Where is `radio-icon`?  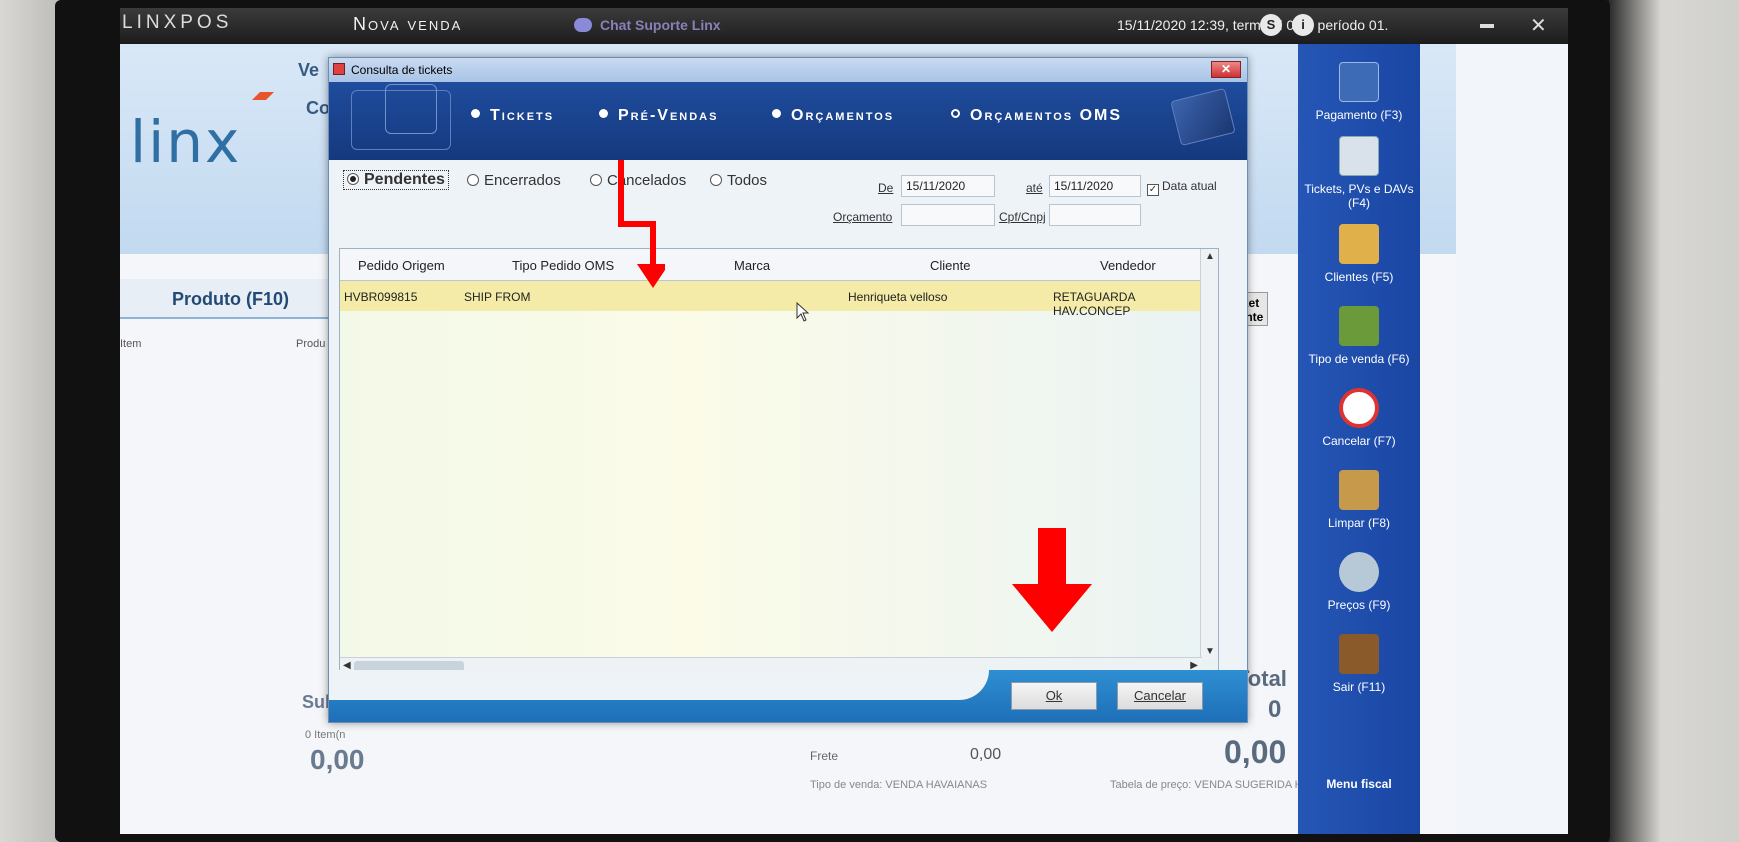 radio-icon is located at coordinates (473, 180).